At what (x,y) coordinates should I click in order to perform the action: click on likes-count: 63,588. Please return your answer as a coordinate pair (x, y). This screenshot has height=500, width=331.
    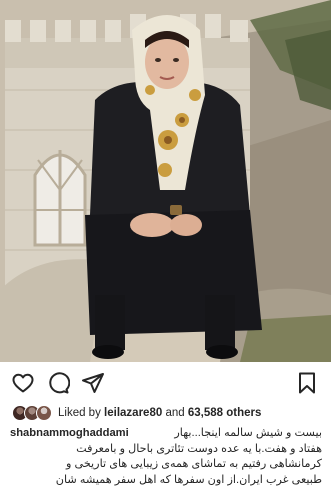
    Looking at the image, I should click on (205, 413).